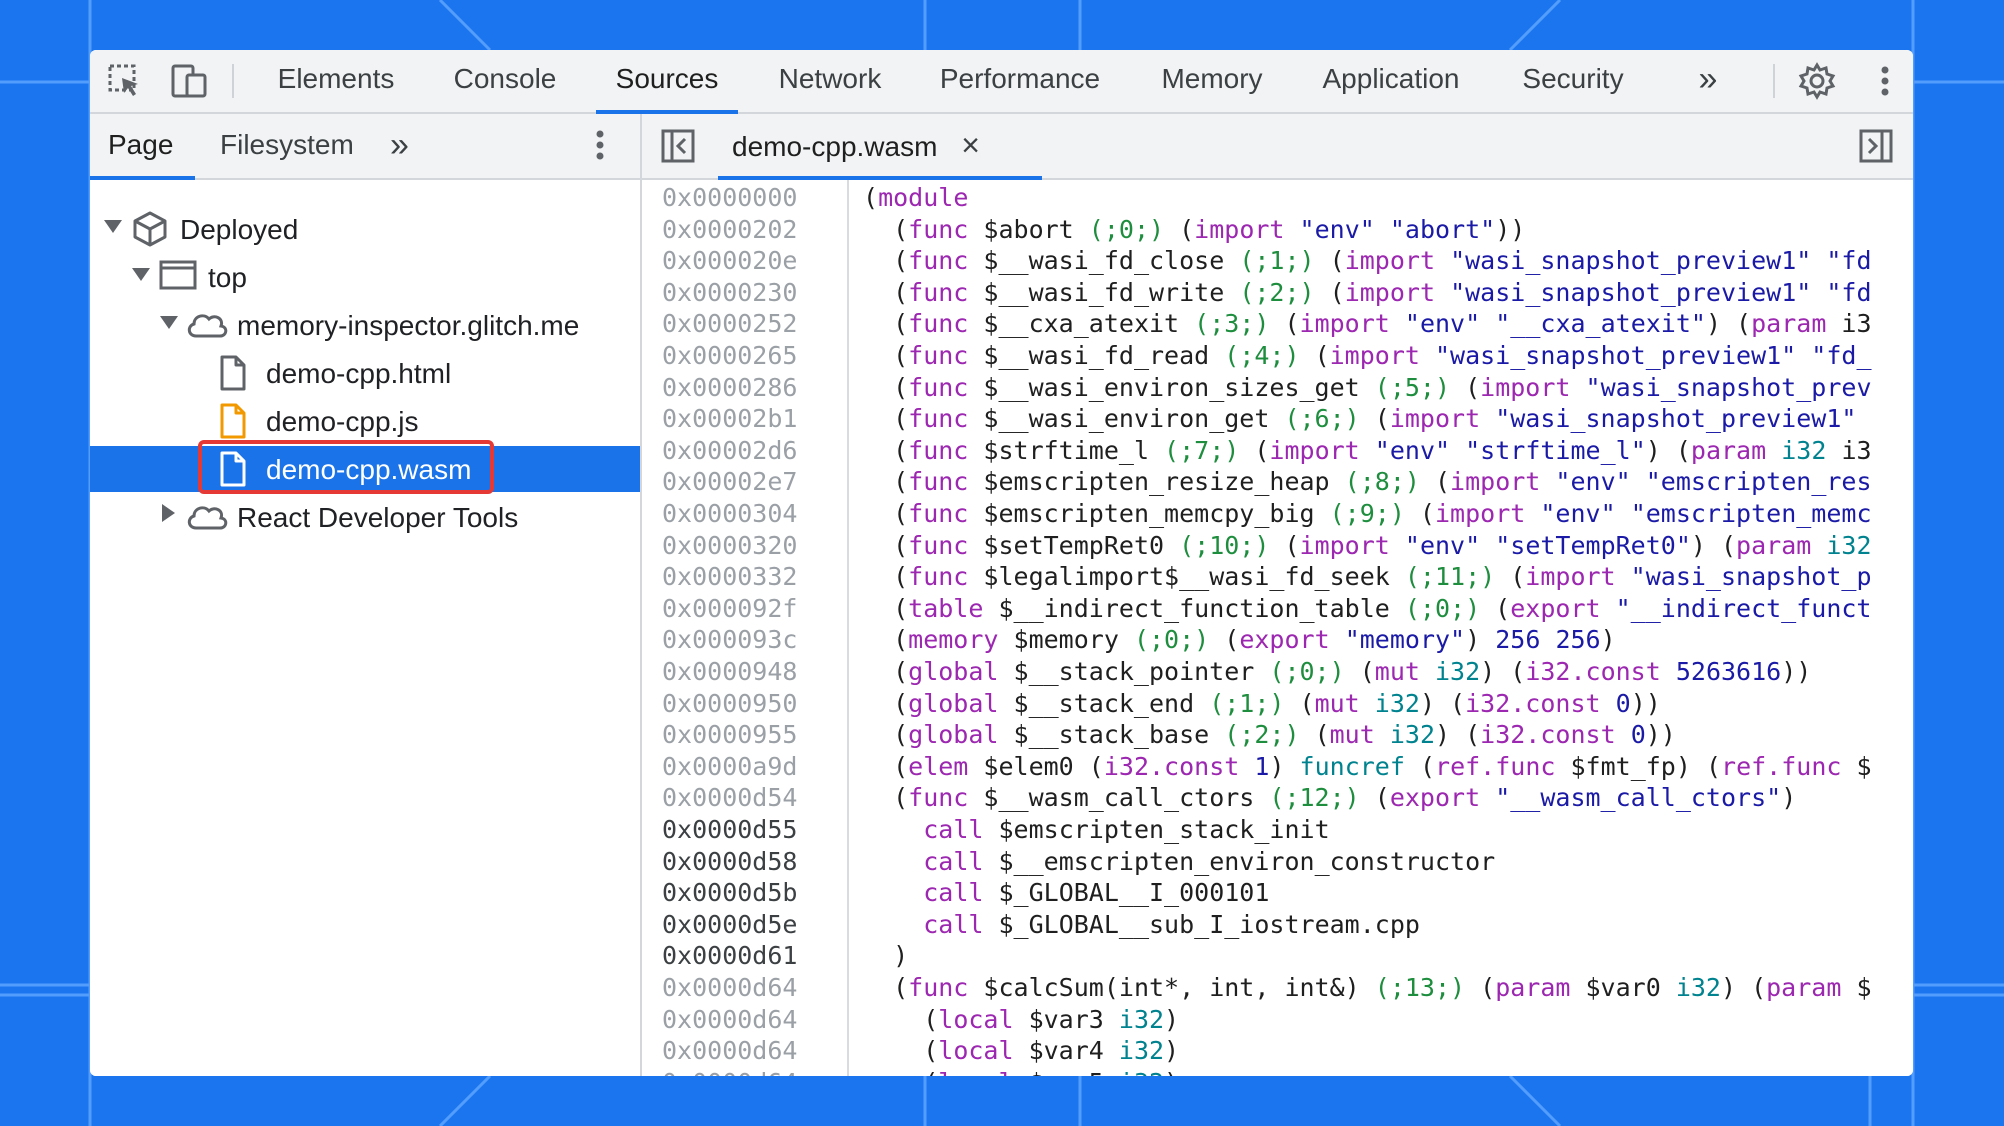 The width and height of the screenshot is (2004, 1126). Describe the element at coordinates (729, 198) in the screenshot. I see `line-address: 0x0000000` at that location.